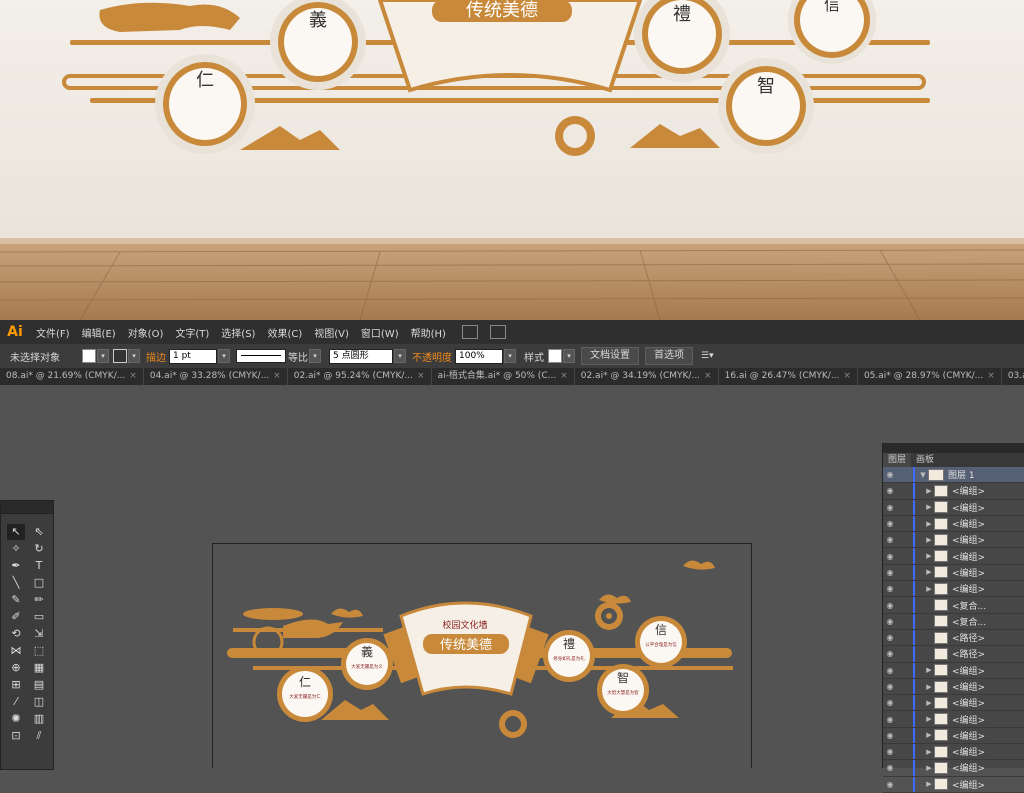  What do you see at coordinates (315, 356) in the screenshot?
I see `profile-dropdown-icon: ▾` at bounding box center [315, 356].